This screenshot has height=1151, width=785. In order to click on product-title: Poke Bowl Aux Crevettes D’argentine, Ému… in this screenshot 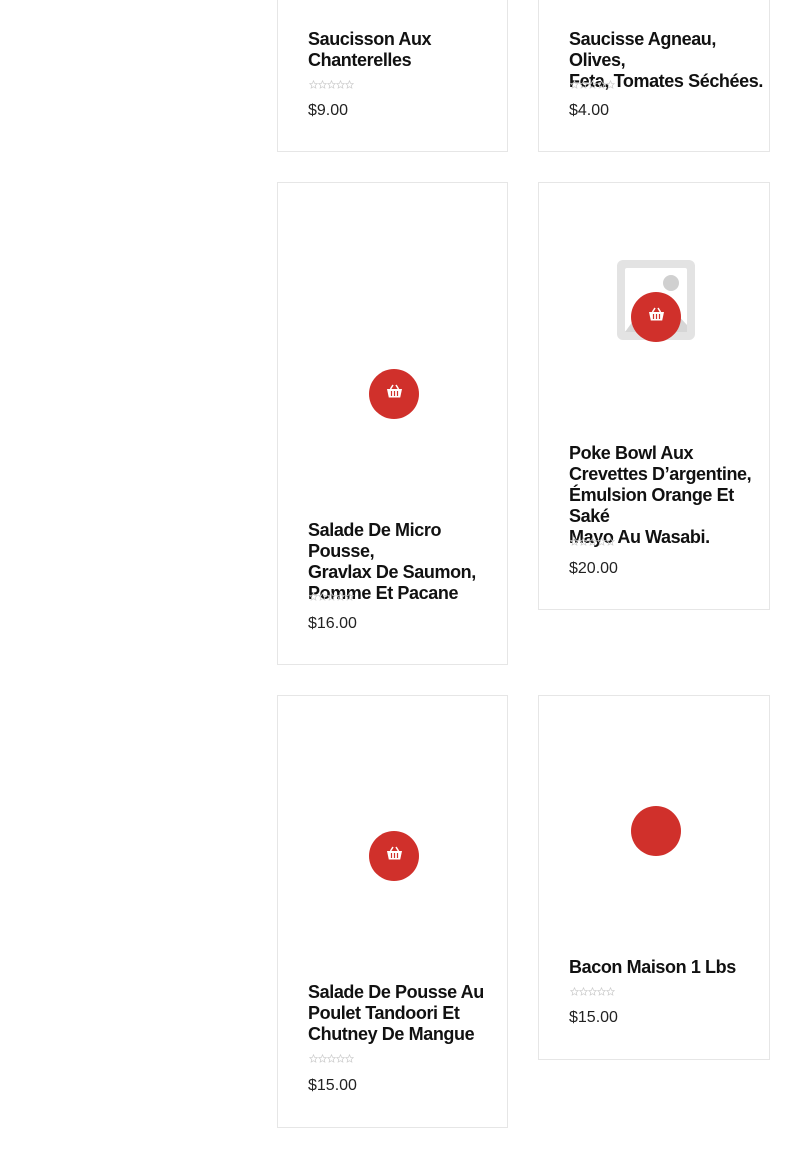, I will do `click(669, 495)`.